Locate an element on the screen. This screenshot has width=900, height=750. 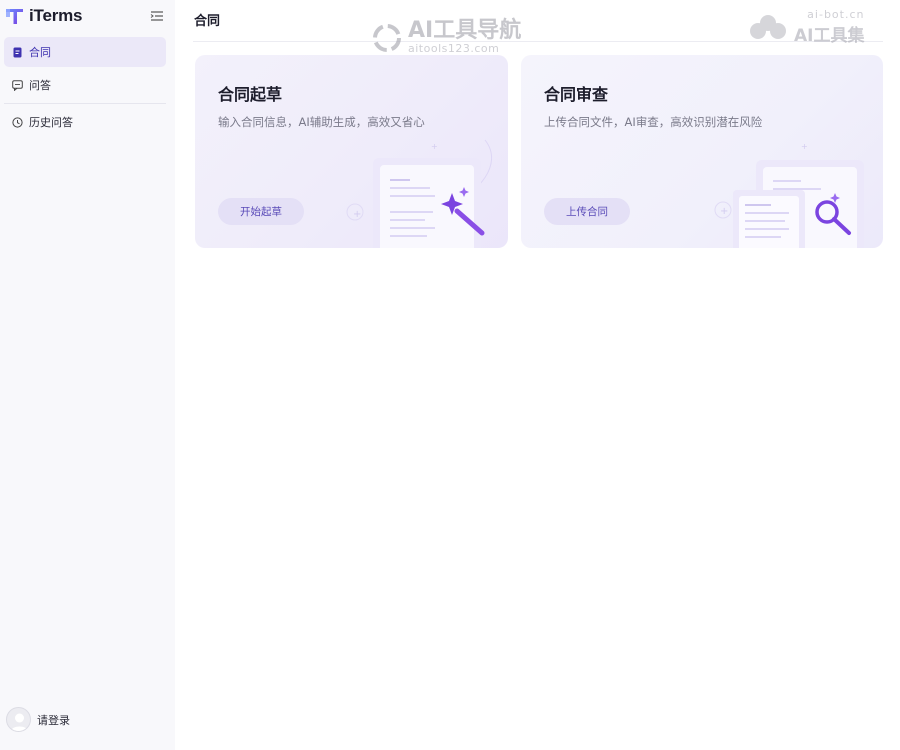
watermark-aitools: AI工具导航 aitools123.com is located at coordinates (446, 37).